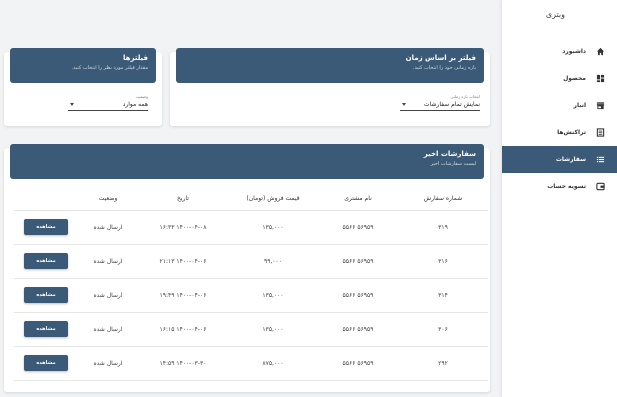 Image resolution: width=617 pixels, height=397 pixels. What do you see at coordinates (135, 58) in the screenshot?
I see `filters-title: فیلترها` at bounding box center [135, 58].